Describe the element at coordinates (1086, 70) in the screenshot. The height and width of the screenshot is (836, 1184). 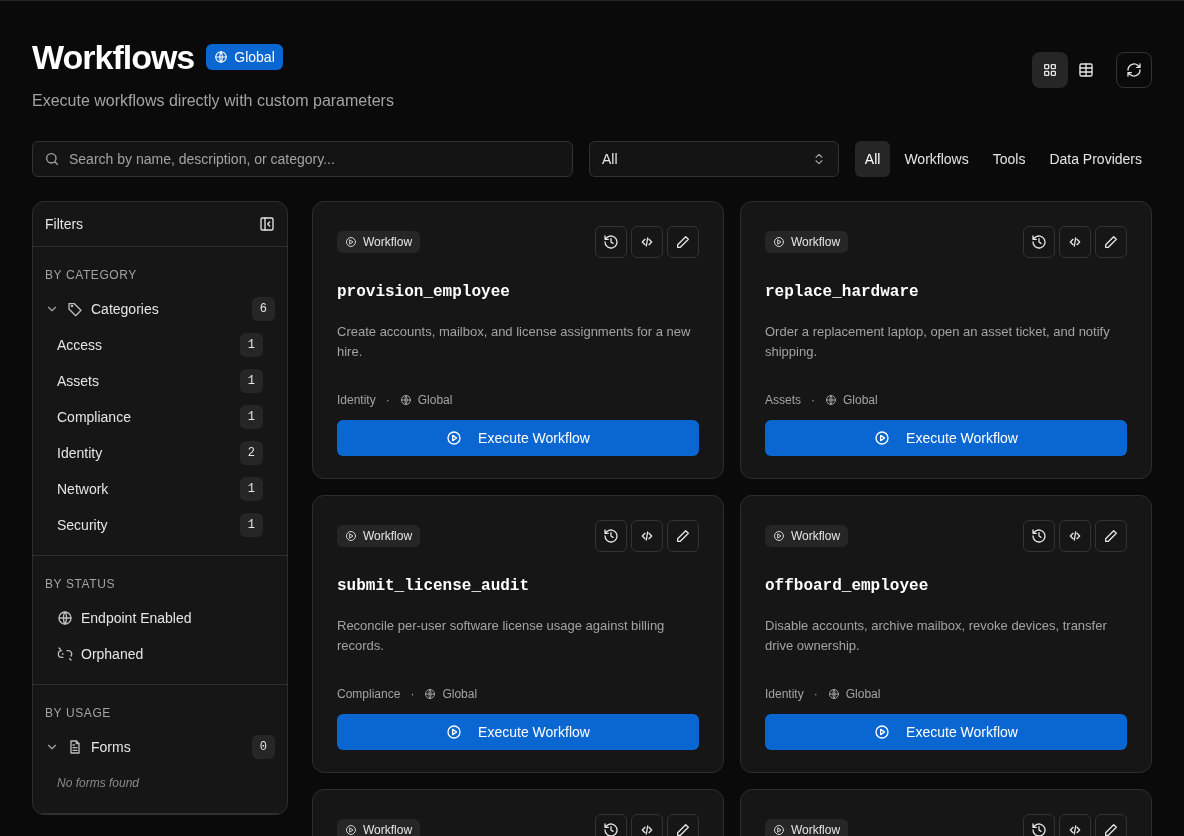
I see `table-view-icon` at that location.